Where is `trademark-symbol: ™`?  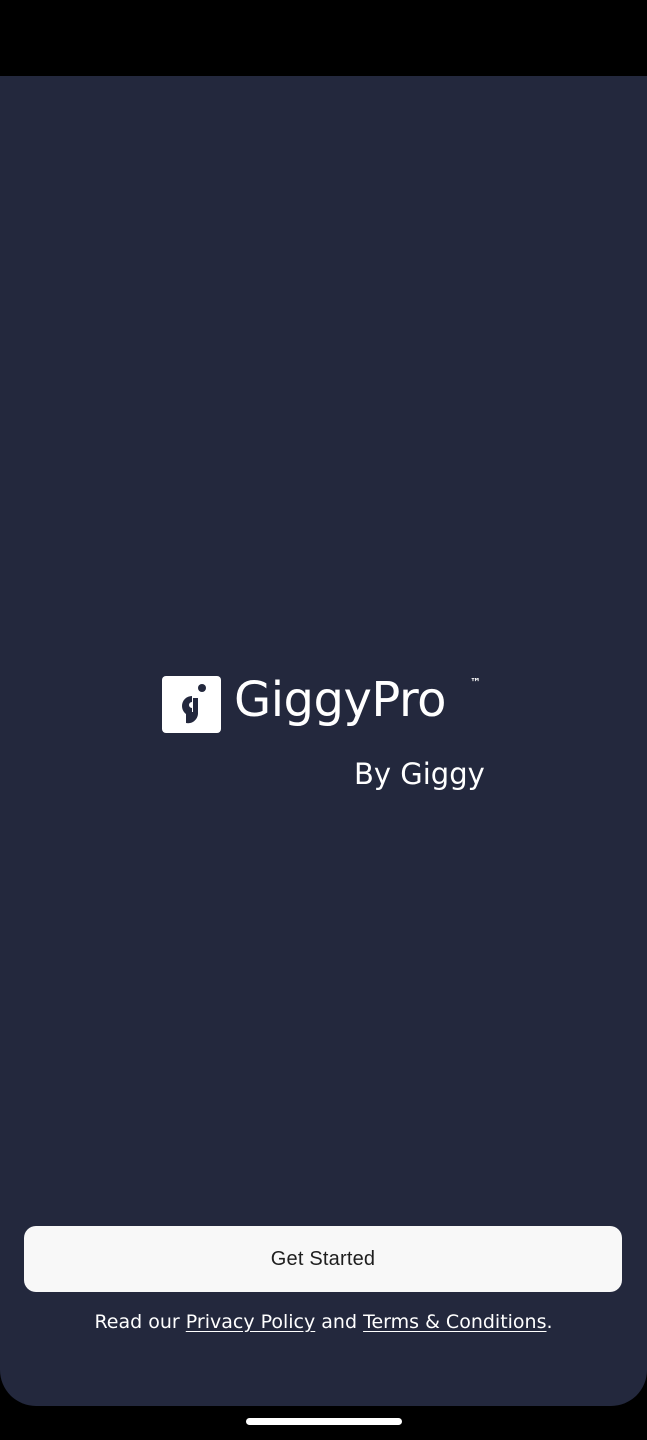
trademark-symbol: ™ is located at coordinates (476, 682).